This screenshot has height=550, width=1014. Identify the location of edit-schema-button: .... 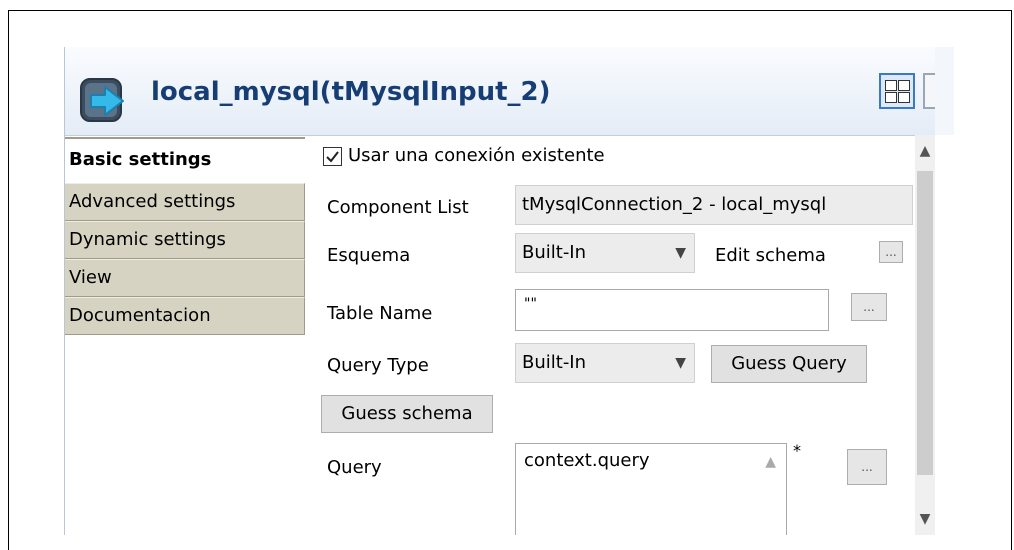
(891, 252).